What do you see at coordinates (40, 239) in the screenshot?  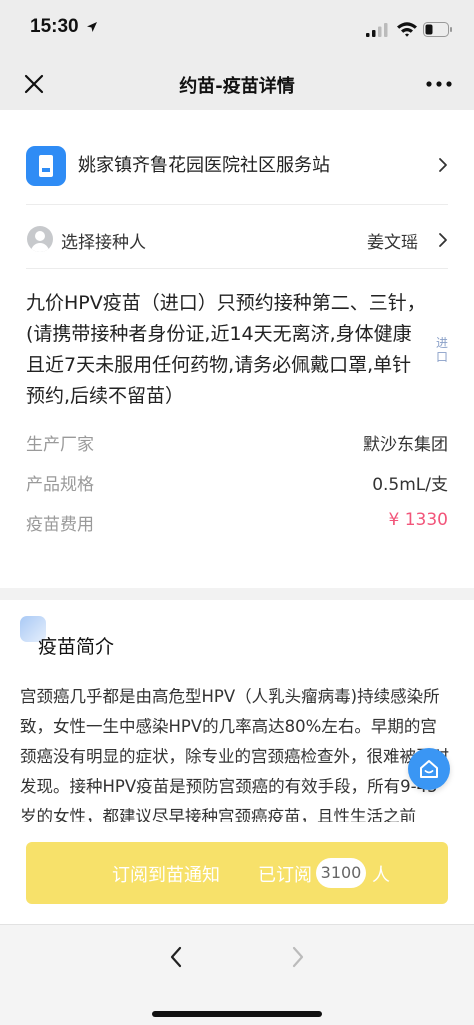 I see `avatar-icon` at bounding box center [40, 239].